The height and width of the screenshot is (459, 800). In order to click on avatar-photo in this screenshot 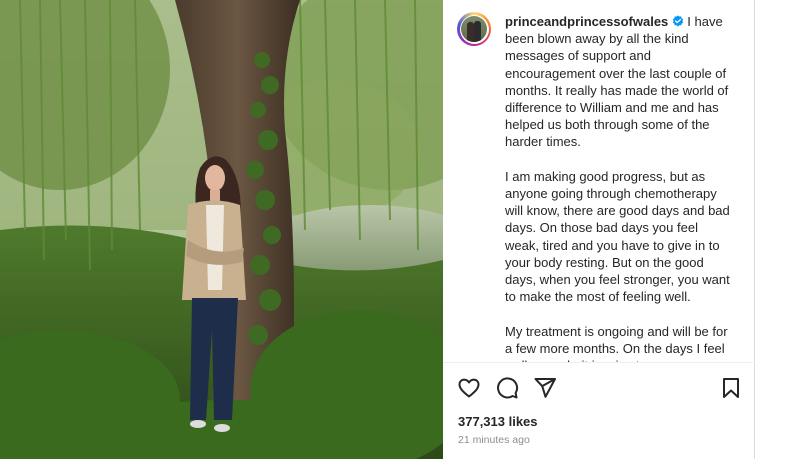, I will do `click(474, 29)`.